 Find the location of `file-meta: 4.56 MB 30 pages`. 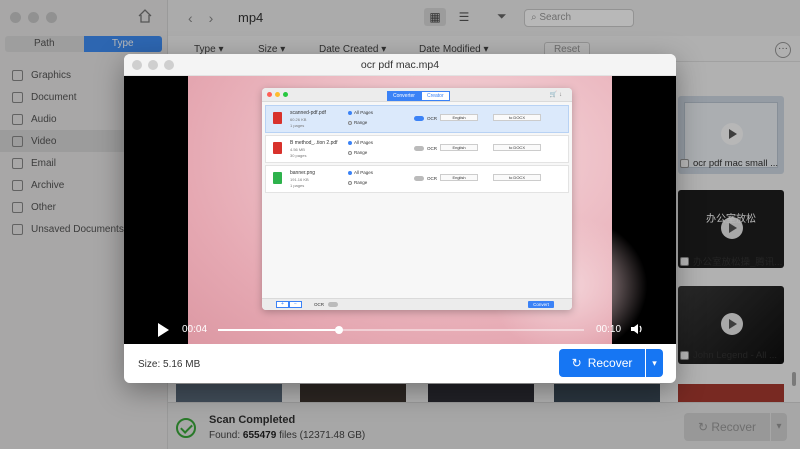

file-meta: 4.56 MB 30 pages is located at coordinates (298, 152).